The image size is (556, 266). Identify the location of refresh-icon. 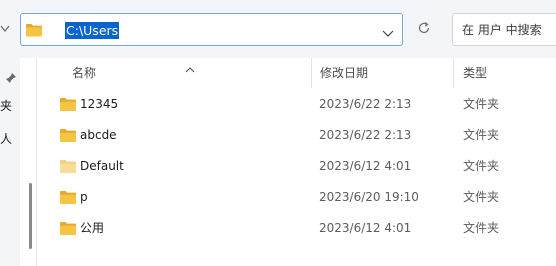
(424, 29).